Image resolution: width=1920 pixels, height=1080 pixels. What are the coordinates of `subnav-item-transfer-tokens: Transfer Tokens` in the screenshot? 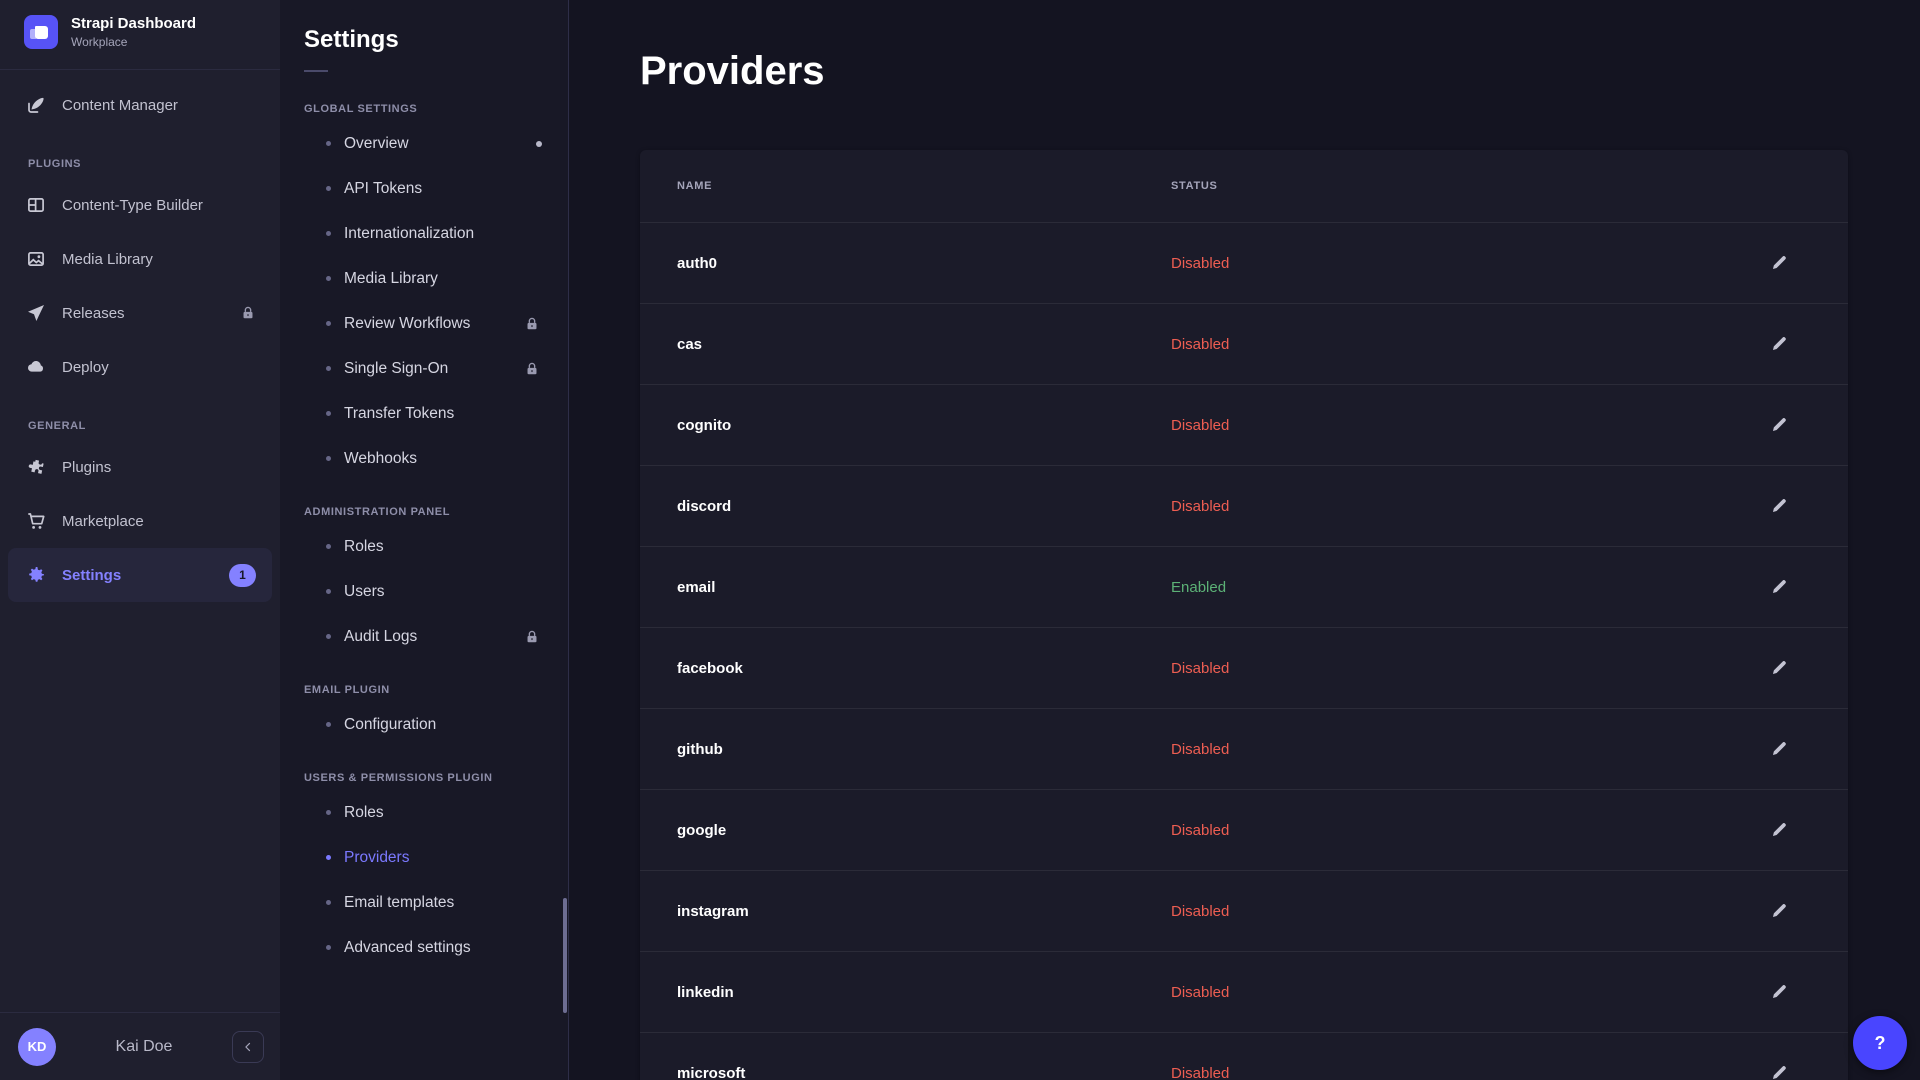 It's located at (424, 413).